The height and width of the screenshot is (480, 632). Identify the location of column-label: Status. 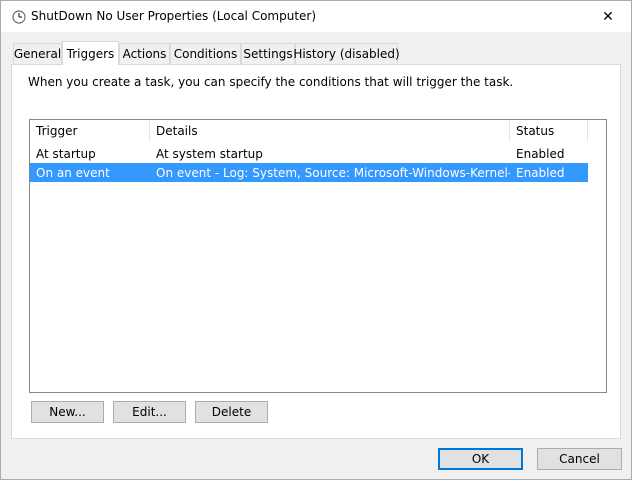
(535, 131).